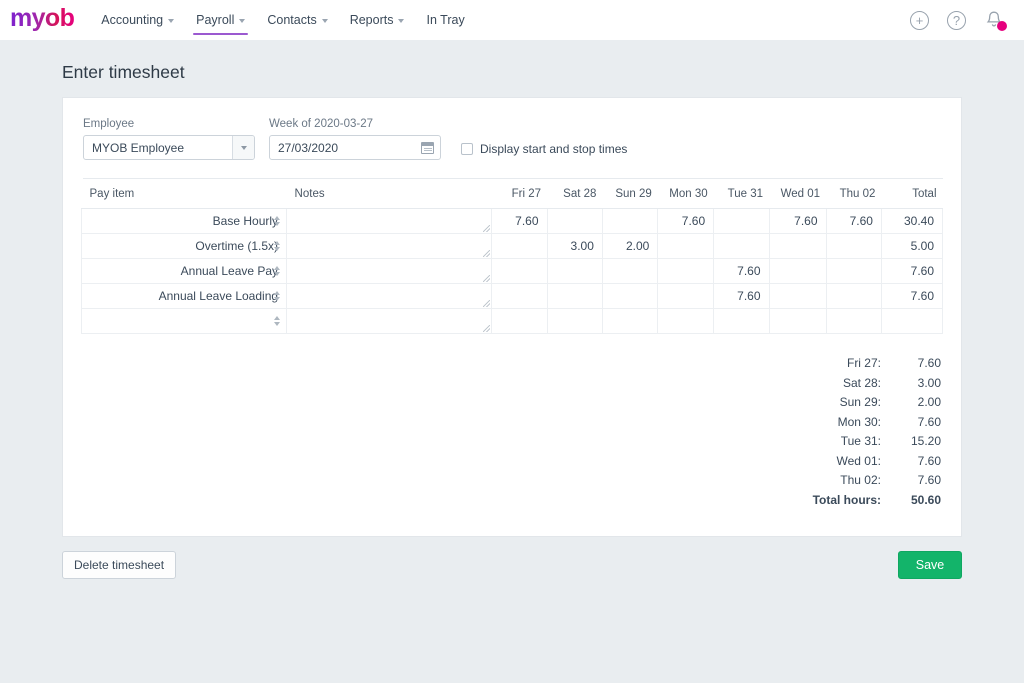  I want to click on calendar-icon, so click(427, 147).